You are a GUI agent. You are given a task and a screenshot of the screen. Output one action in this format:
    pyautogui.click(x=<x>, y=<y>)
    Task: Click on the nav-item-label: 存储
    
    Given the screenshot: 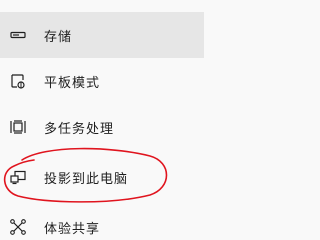 What is the action you would take?
    pyautogui.click(x=58, y=37)
    